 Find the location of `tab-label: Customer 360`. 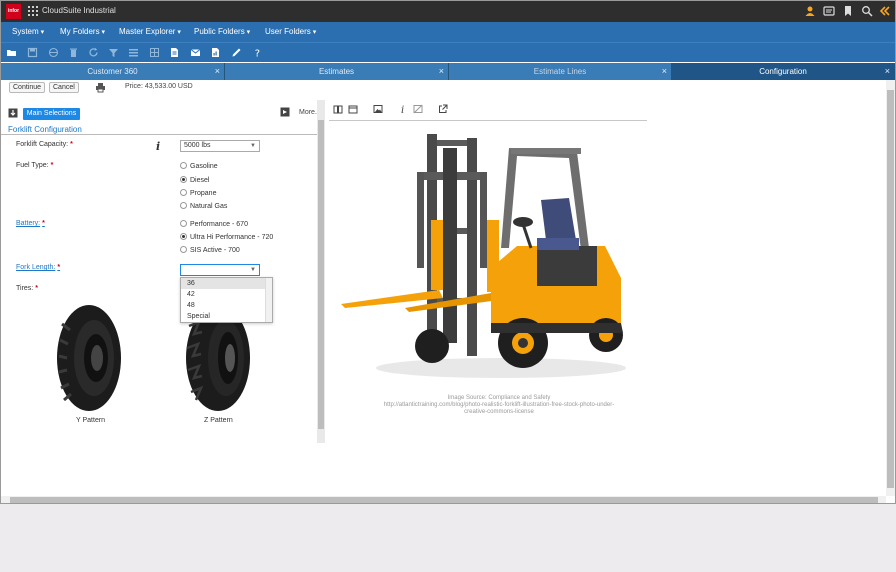

tab-label: Customer 360 is located at coordinates (112, 71).